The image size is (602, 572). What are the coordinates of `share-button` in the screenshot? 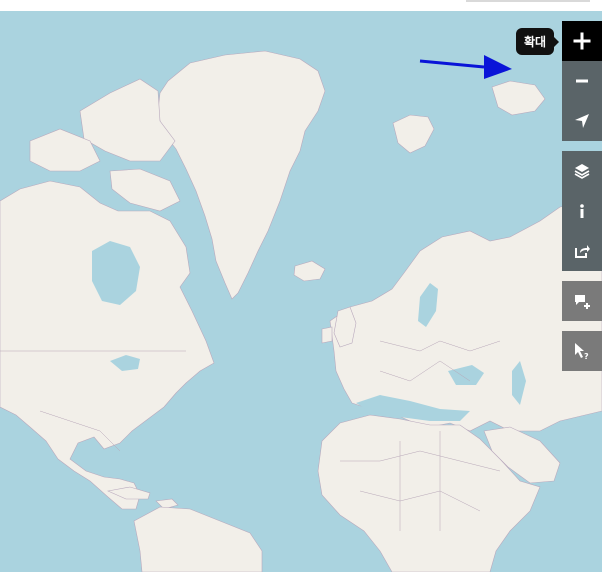 It's located at (582, 251).